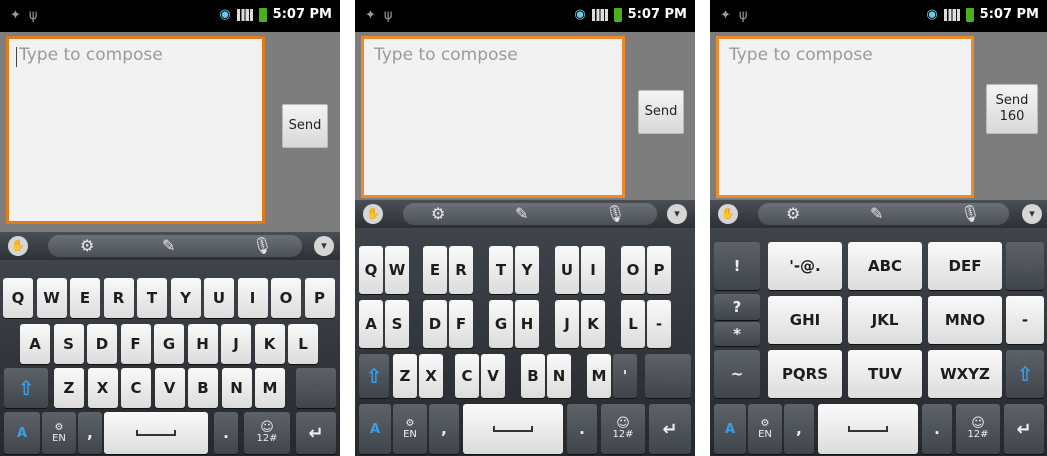 The image size is (1047, 456). What do you see at coordinates (805, 320) in the screenshot?
I see `key-ghi: GHI` at bounding box center [805, 320].